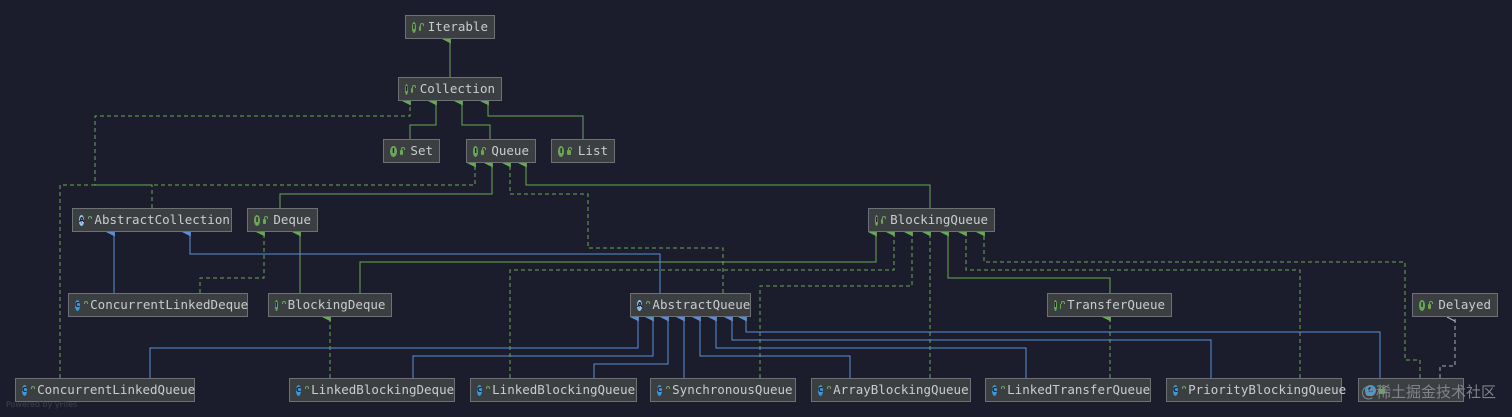 This screenshot has height=417, width=1512. I want to click on edge-queue-collection, so click(472, 117).